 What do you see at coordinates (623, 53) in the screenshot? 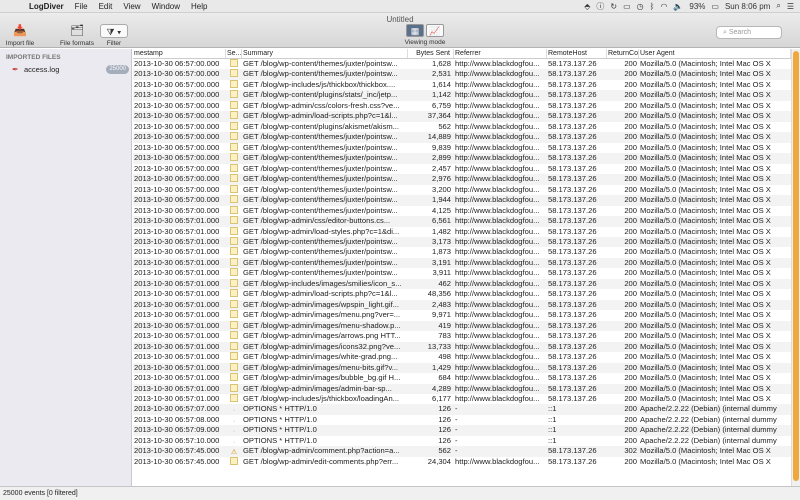
I see `column-header-return-code: ReturnCode` at bounding box center [623, 53].